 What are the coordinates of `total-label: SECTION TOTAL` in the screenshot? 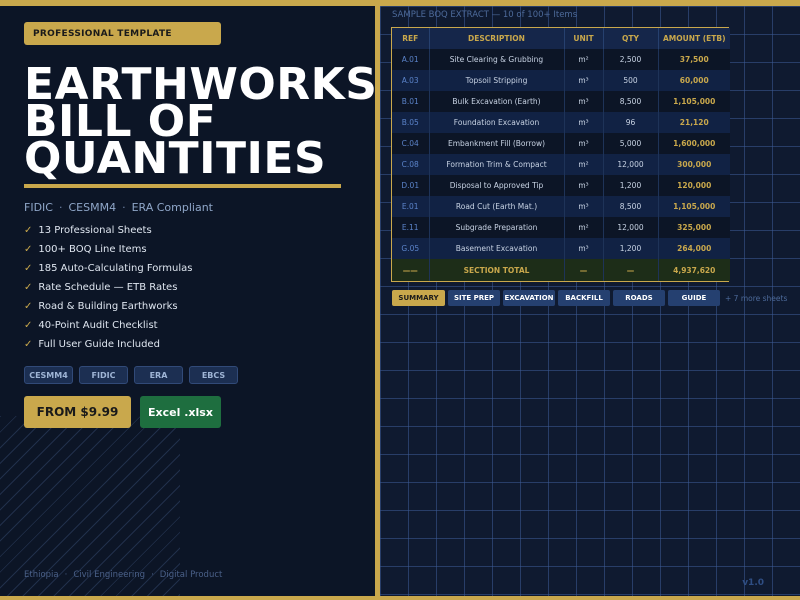 It's located at (497, 270).